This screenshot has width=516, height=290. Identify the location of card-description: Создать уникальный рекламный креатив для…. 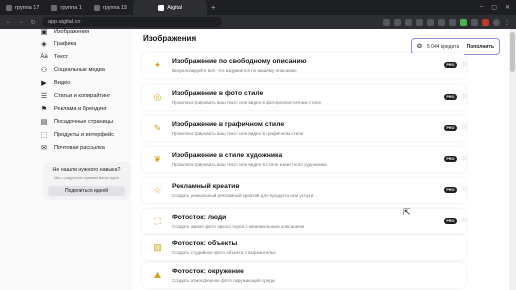
(243, 195).